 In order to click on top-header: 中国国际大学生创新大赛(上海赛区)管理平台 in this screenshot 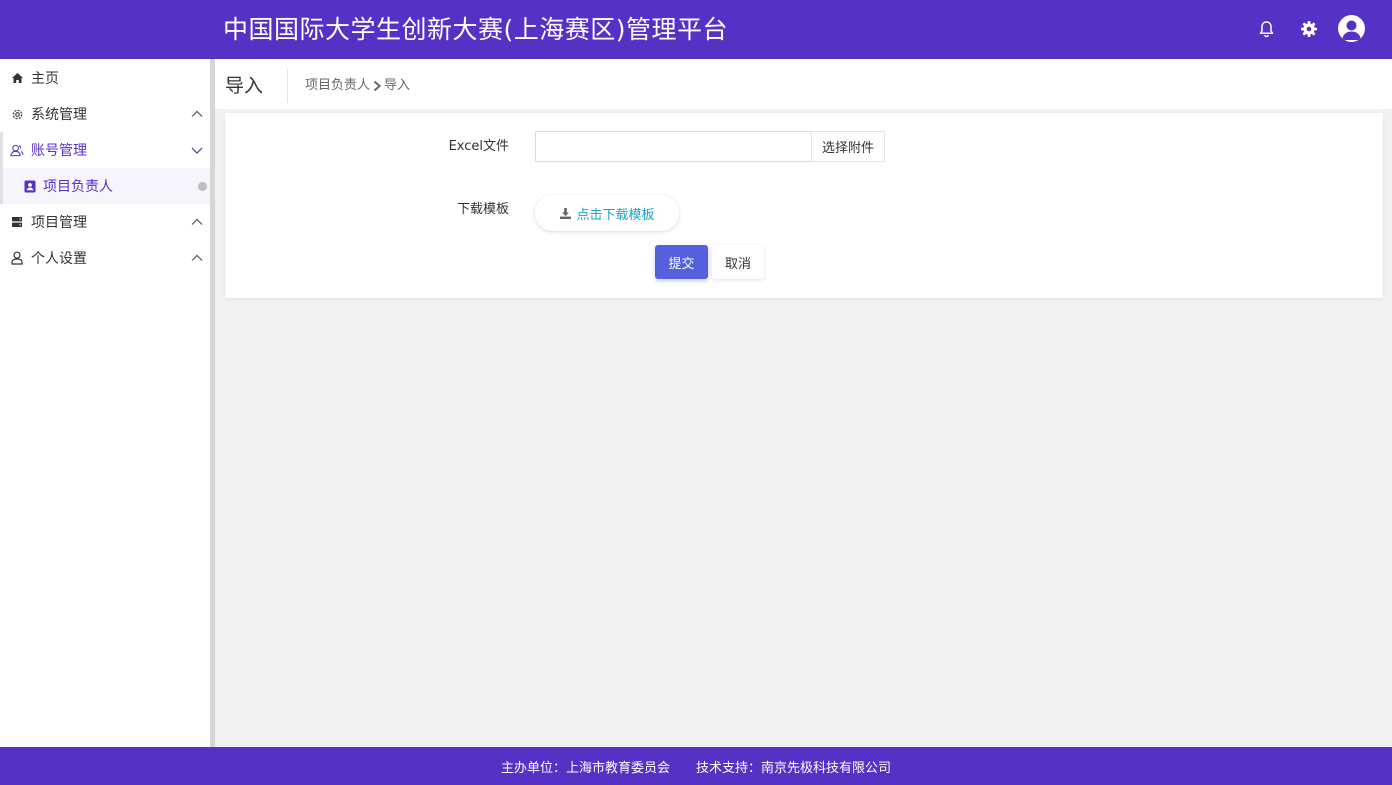, I will do `click(696, 29)`.